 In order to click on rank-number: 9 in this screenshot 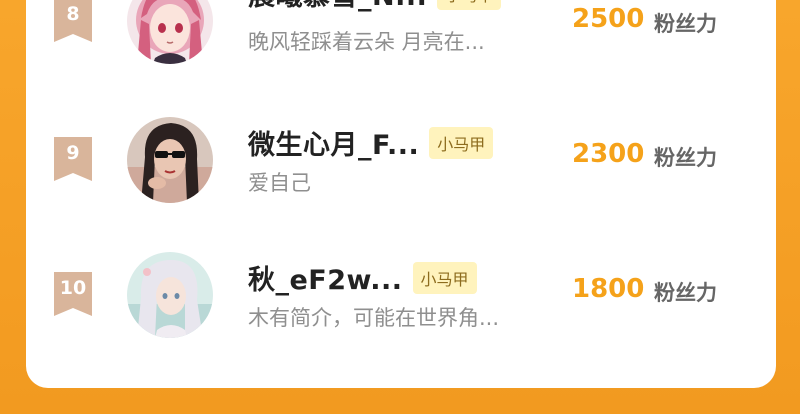, I will do `click(73, 153)`.